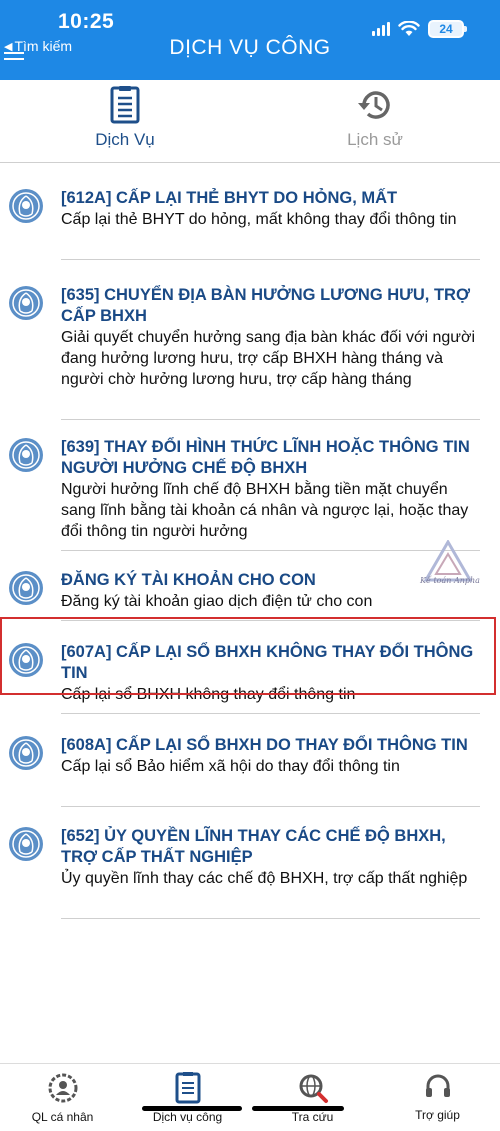  What do you see at coordinates (125, 139) in the screenshot?
I see `tab-services-label: Dịch Vụ` at bounding box center [125, 139].